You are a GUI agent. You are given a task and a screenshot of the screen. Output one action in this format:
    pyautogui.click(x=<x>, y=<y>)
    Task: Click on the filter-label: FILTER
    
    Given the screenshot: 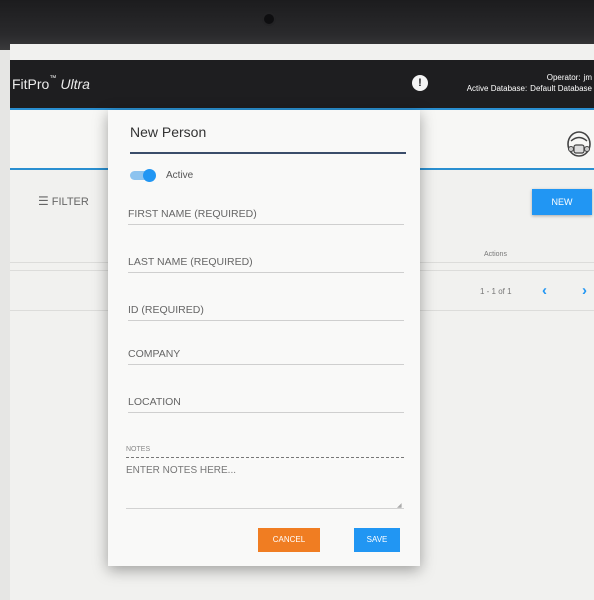 What is the action you would take?
    pyautogui.click(x=70, y=202)
    